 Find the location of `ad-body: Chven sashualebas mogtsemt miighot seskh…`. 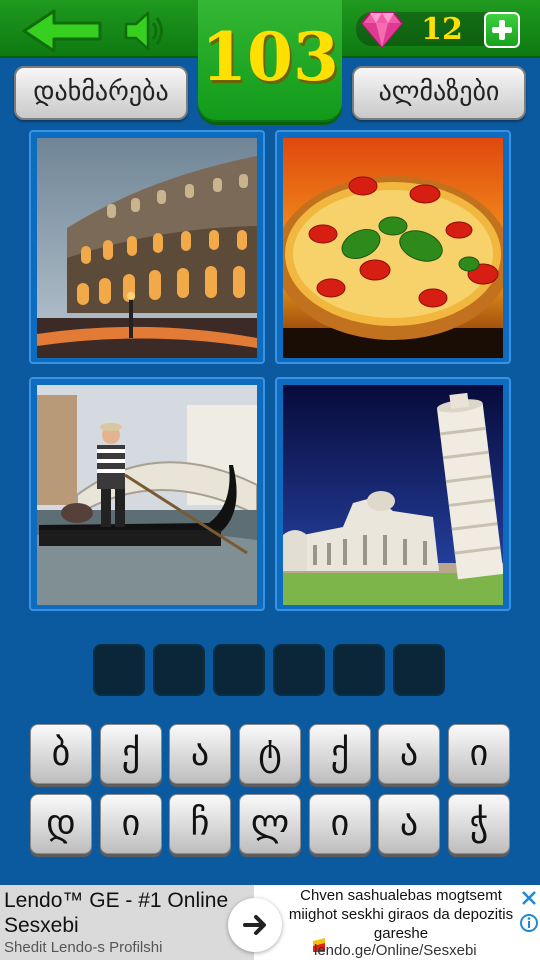

ad-body: Chven sashualebas mogtsemt miighot seskh… is located at coordinates (401, 914).